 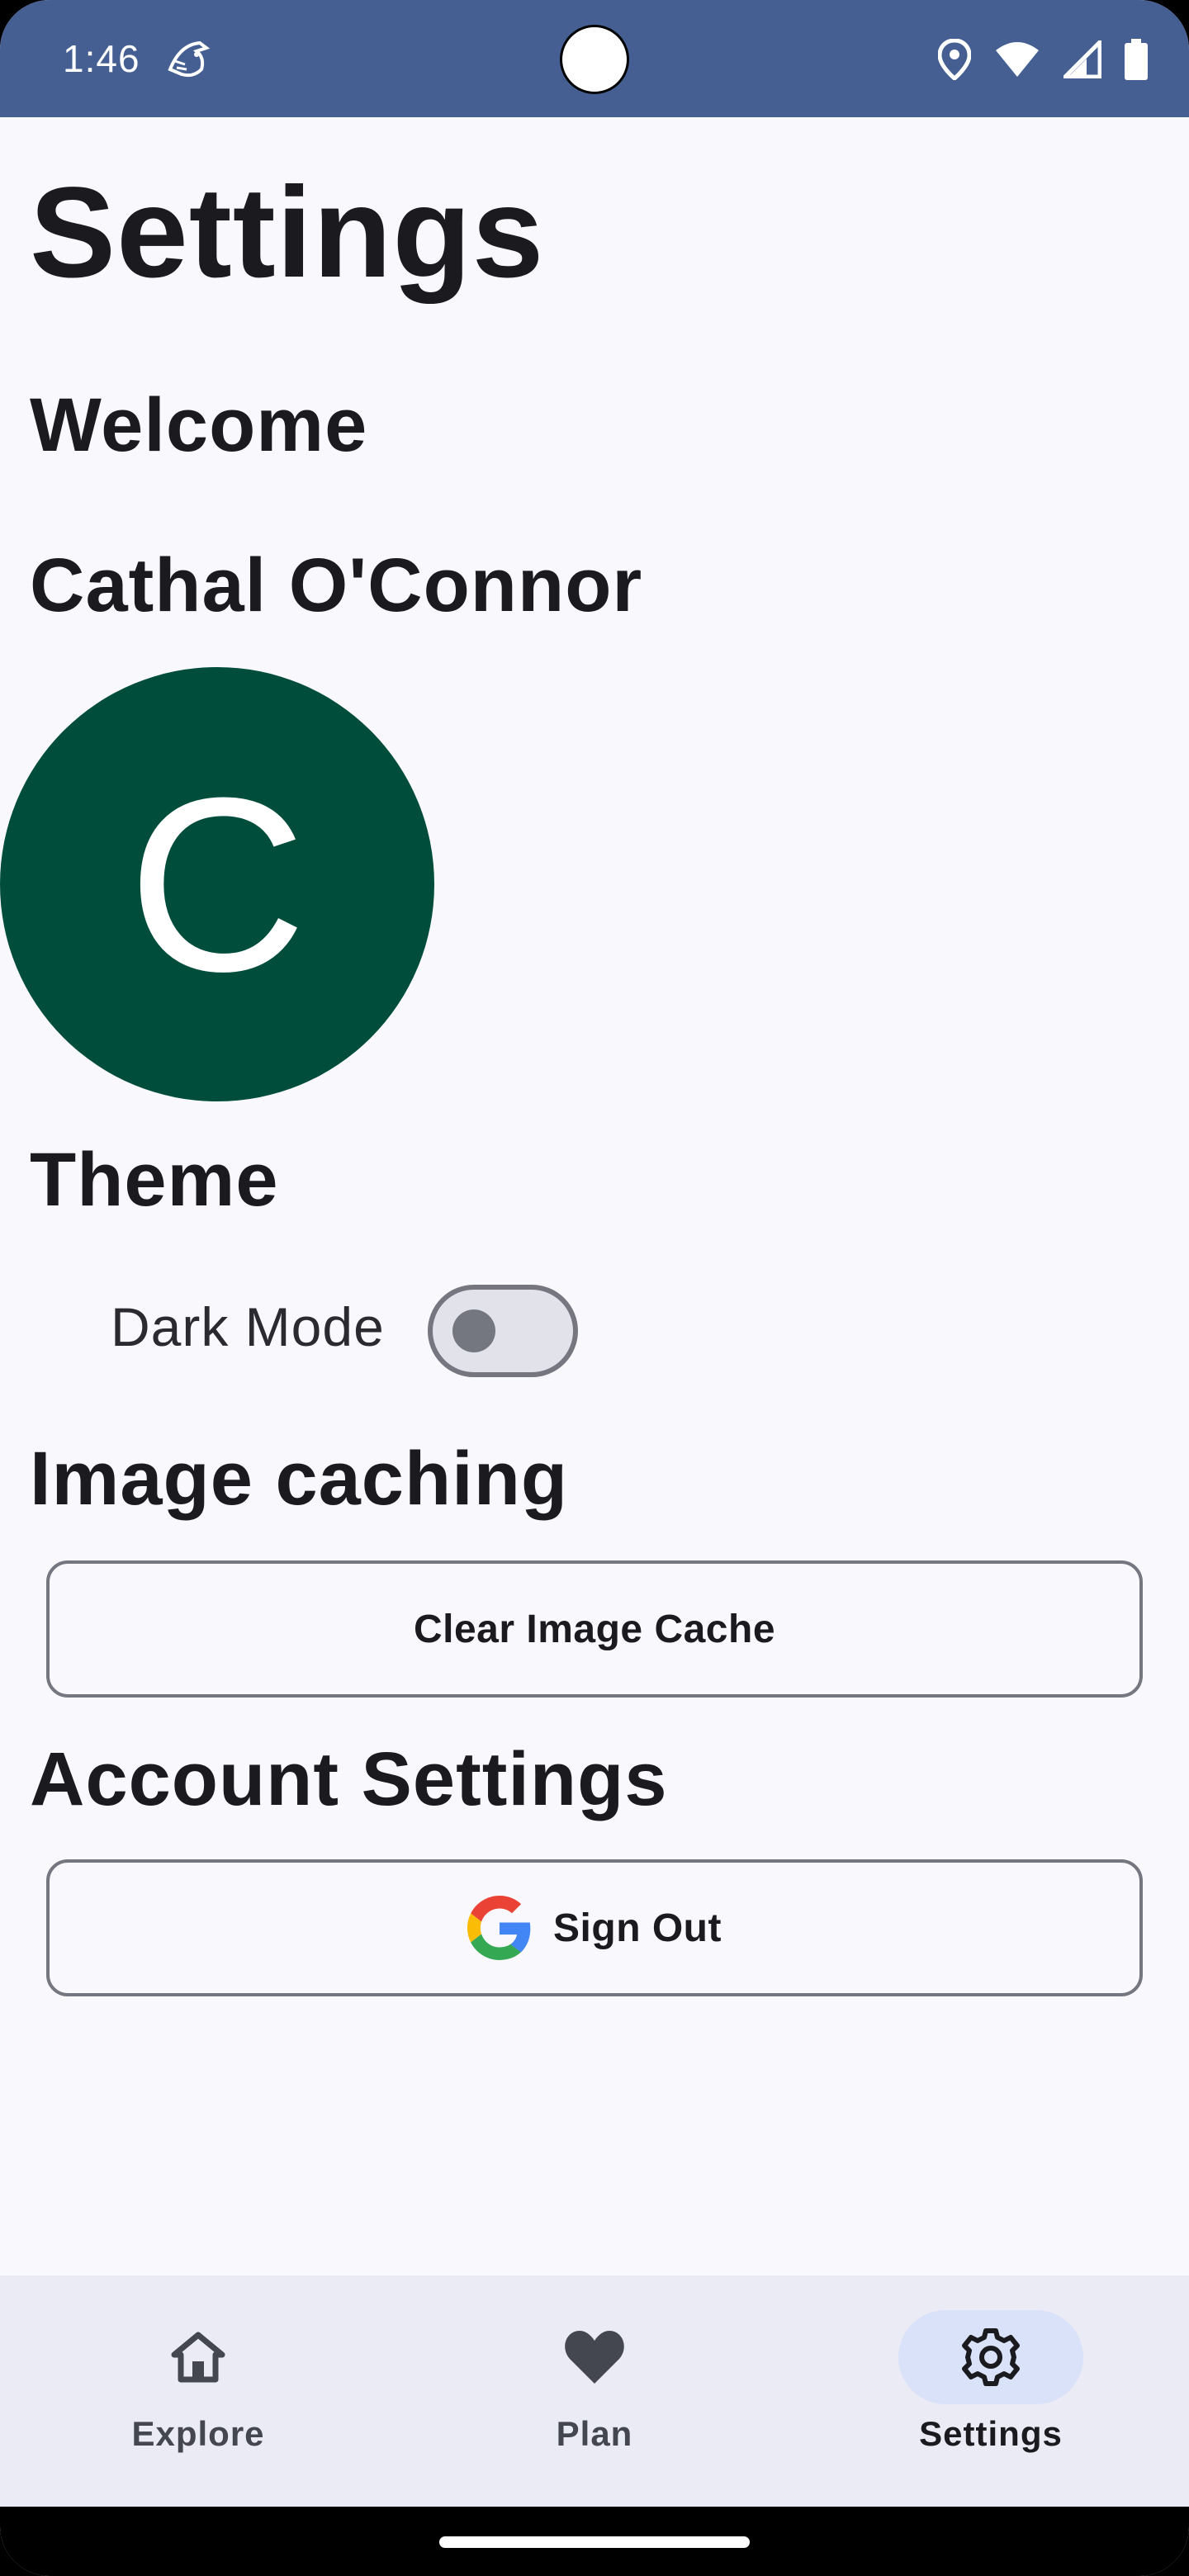 I want to click on signal-icon, so click(x=1082, y=59).